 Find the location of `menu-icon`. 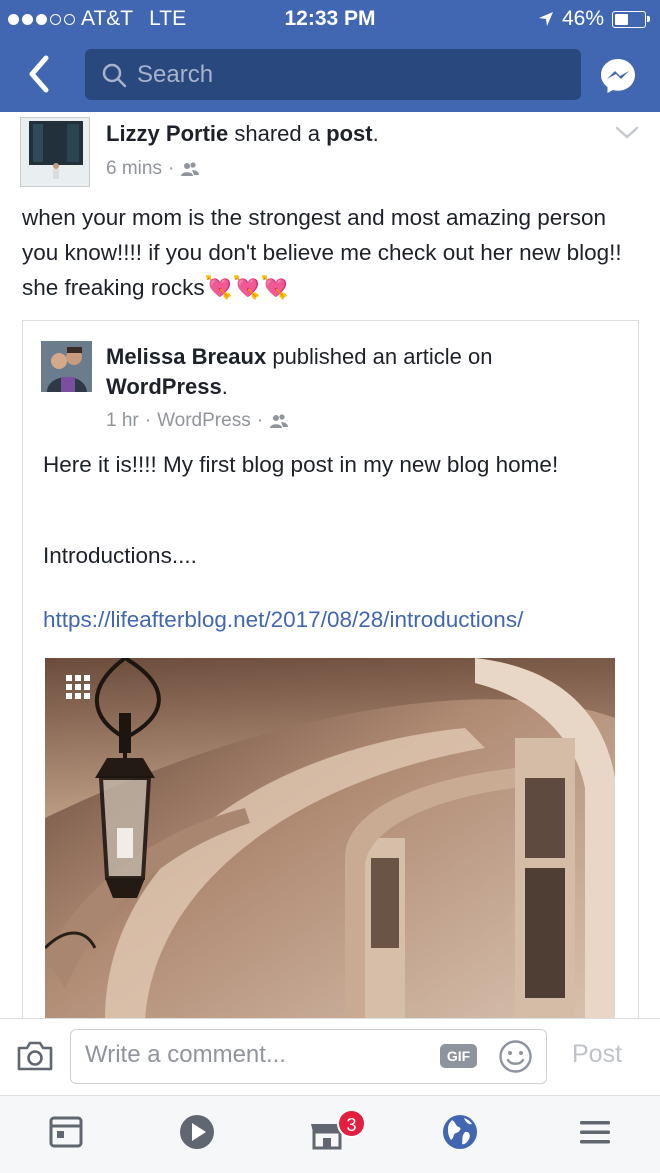

menu-icon is located at coordinates (595, 1132).